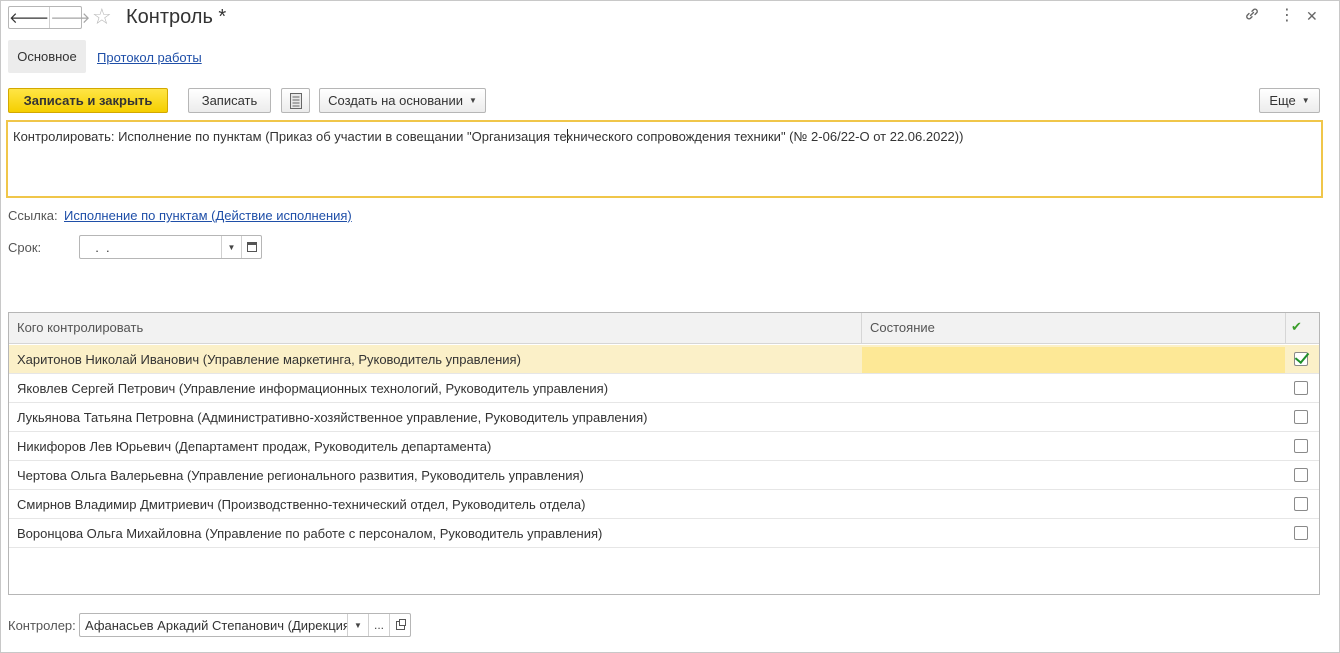  What do you see at coordinates (1282, 100) in the screenshot?
I see `more-actions-label: Еще` at bounding box center [1282, 100].